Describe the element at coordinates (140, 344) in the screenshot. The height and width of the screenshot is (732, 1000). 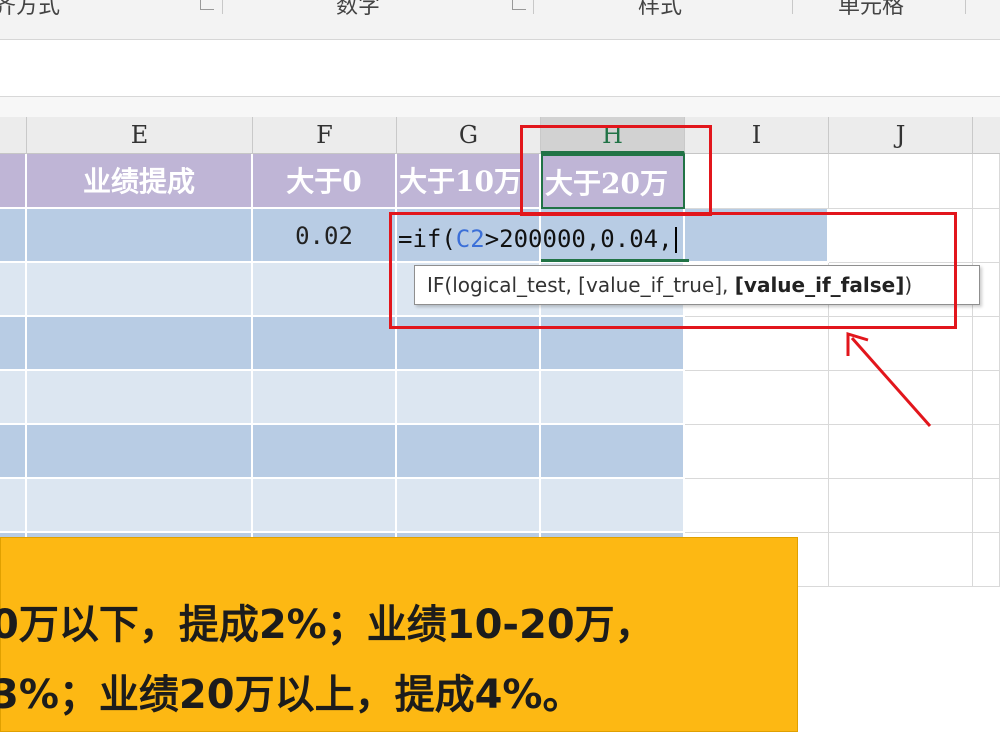
I see `cell-e4` at that location.